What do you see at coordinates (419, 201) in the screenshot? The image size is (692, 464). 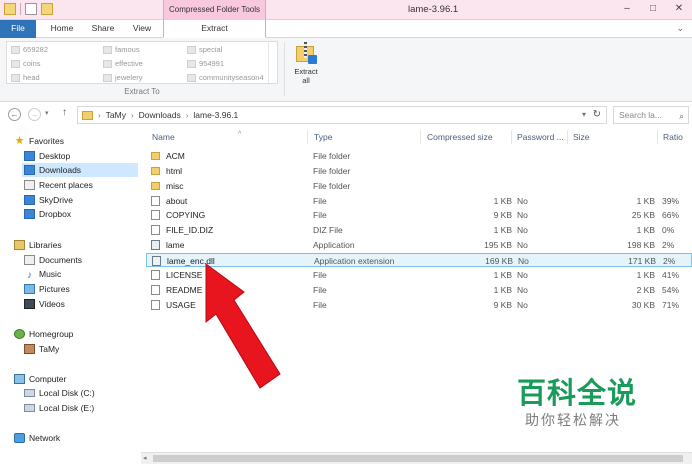 I see `file-row: about File 1 KB No 1 KB 39%` at bounding box center [419, 201].